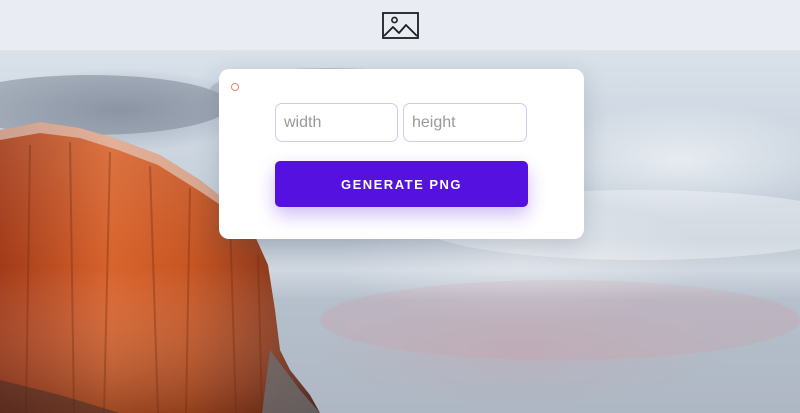  I want to click on circle-outline-icon, so click(235, 87).